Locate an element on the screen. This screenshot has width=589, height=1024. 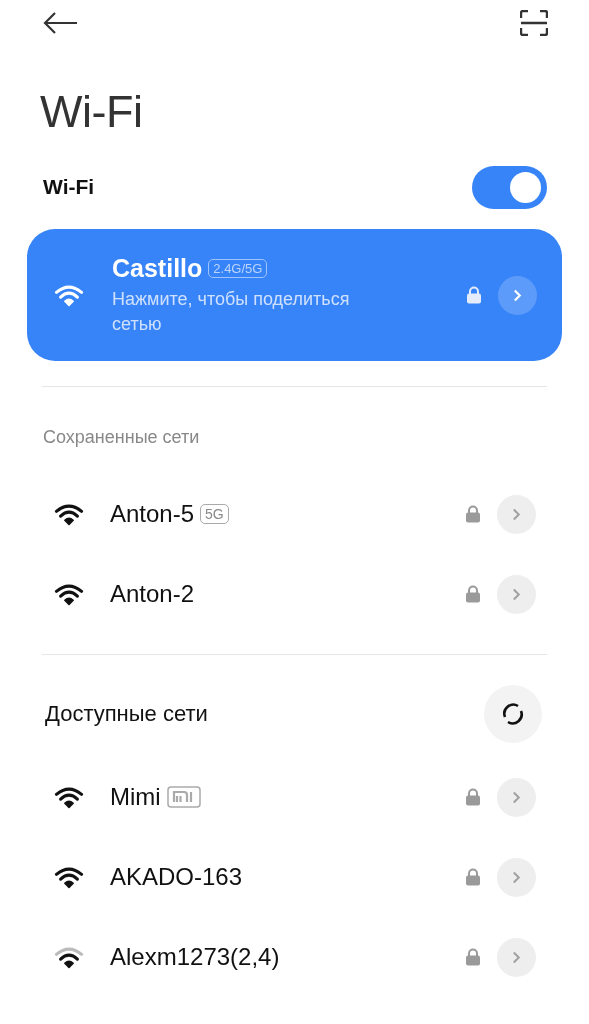
band-tag: 5G is located at coordinates (214, 514).